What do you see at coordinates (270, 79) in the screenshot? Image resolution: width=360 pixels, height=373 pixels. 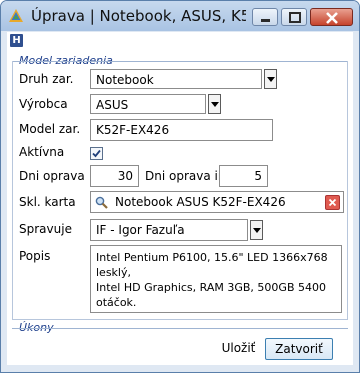 I see `druh-dropdown-button` at bounding box center [270, 79].